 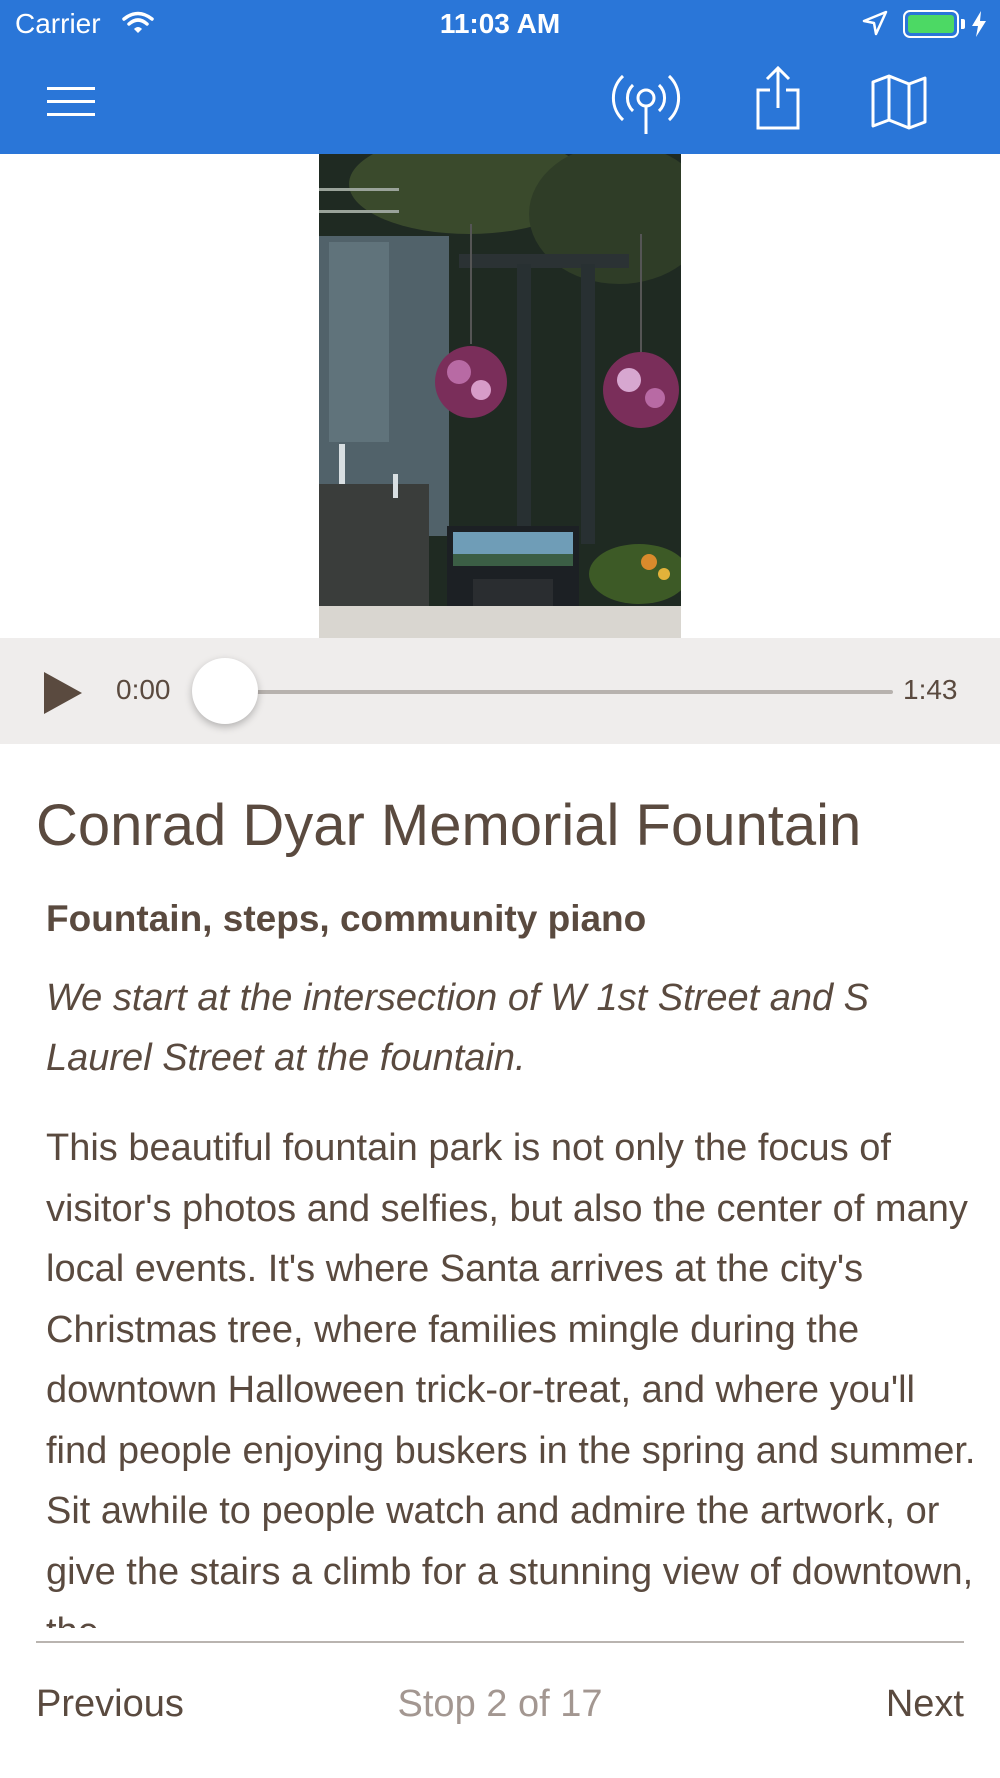 I want to click on app-header: Carrier 11:03 AM, so click(x=500, y=77).